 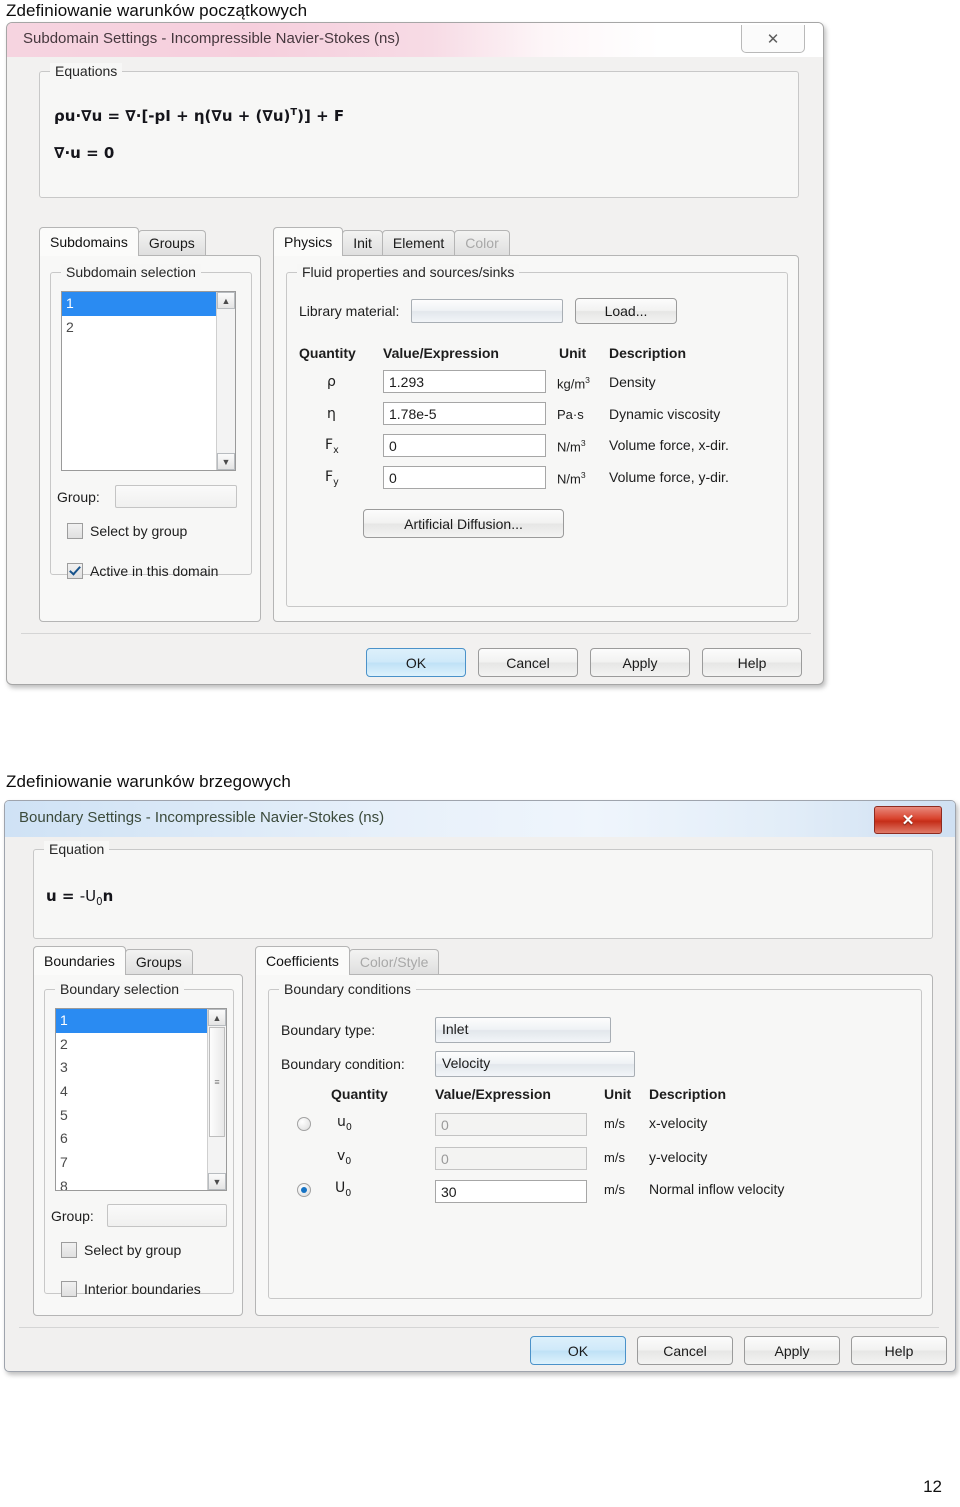 What do you see at coordinates (328, 1030) in the screenshot?
I see `boundary-type-label: Boundary type:` at bounding box center [328, 1030].